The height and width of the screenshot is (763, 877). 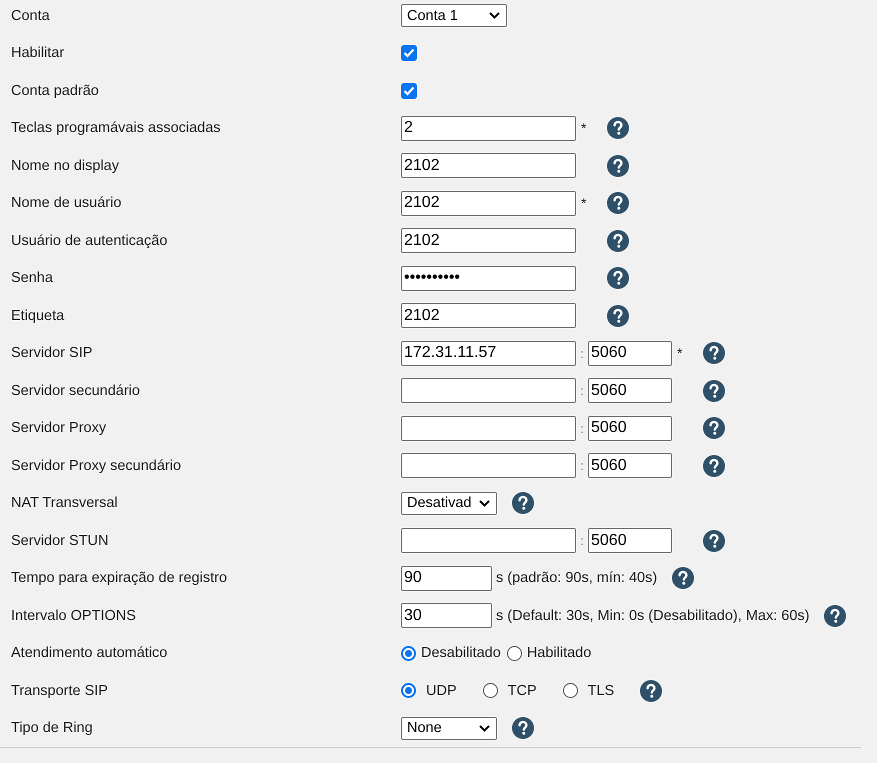 I want to click on field-label: NAT Transversal, so click(x=64, y=503).